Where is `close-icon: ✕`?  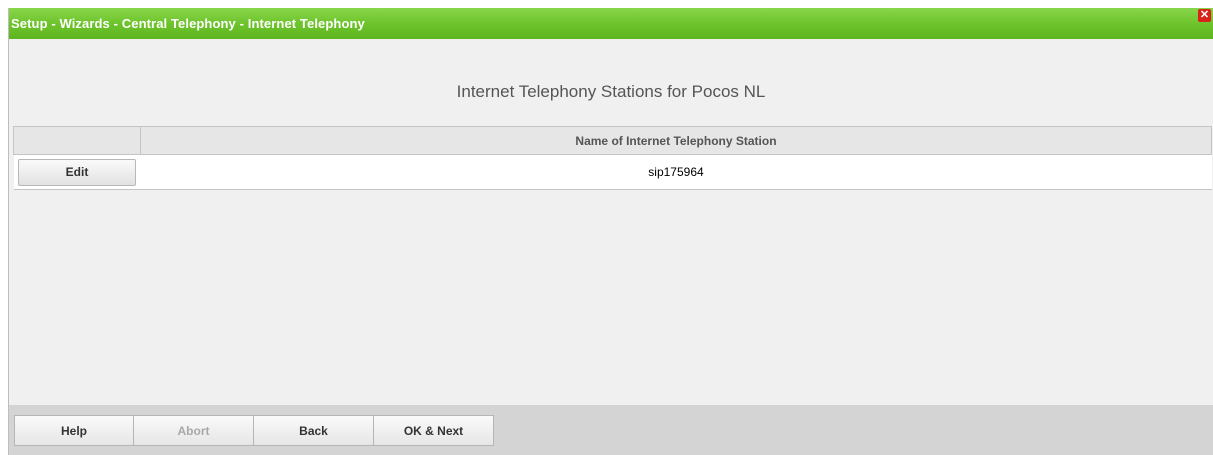
close-icon: ✕ is located at coordinates (1204, 15).